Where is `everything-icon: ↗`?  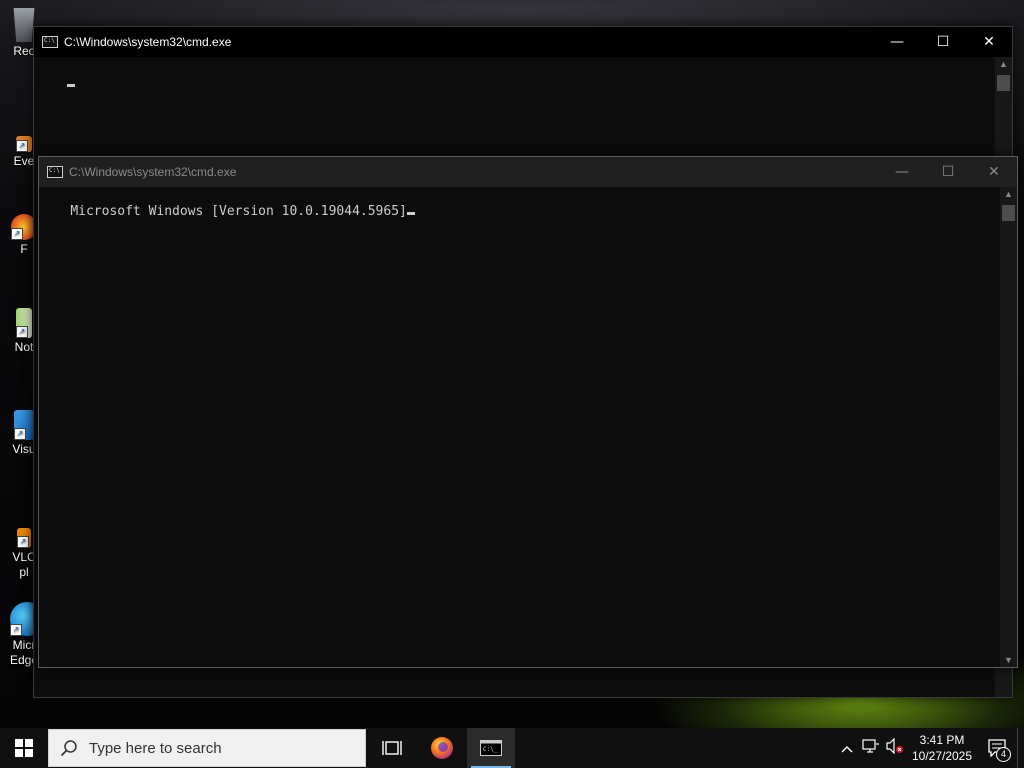
everything-icon: ↗ is located at coordinates (24, 144).